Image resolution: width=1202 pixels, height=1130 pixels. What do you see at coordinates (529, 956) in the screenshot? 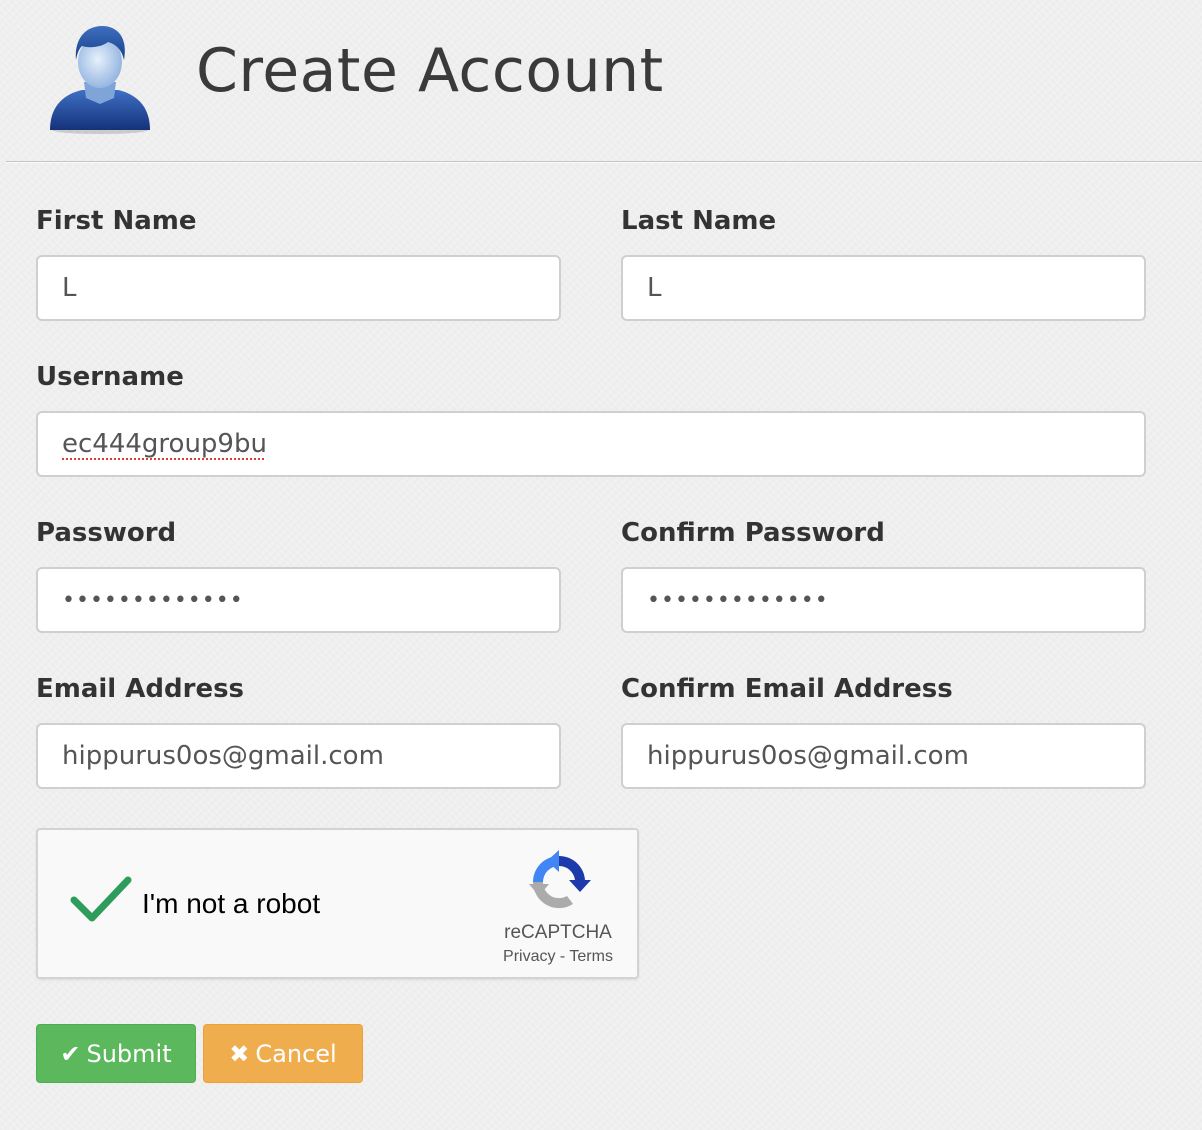
I see `privacy-link: Privacy` at bounding box center [529, 956].